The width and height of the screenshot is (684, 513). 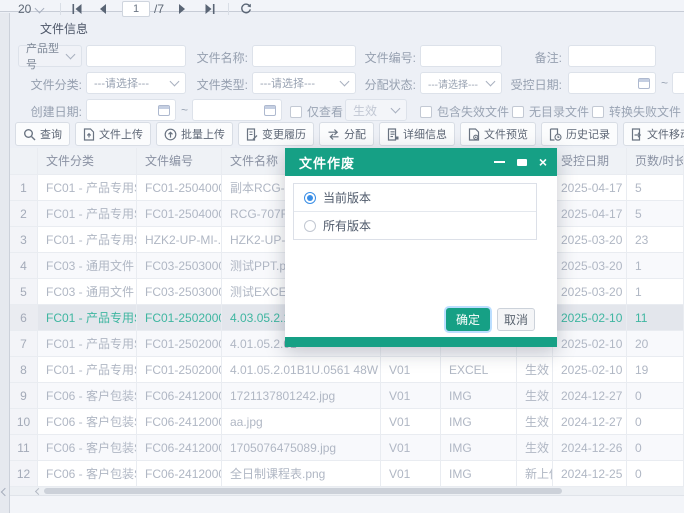 What do you see at coordinates (179, 266) in the screenshot?
I see `cell-number: FC03-25030002` at bounding box center [179, 266].